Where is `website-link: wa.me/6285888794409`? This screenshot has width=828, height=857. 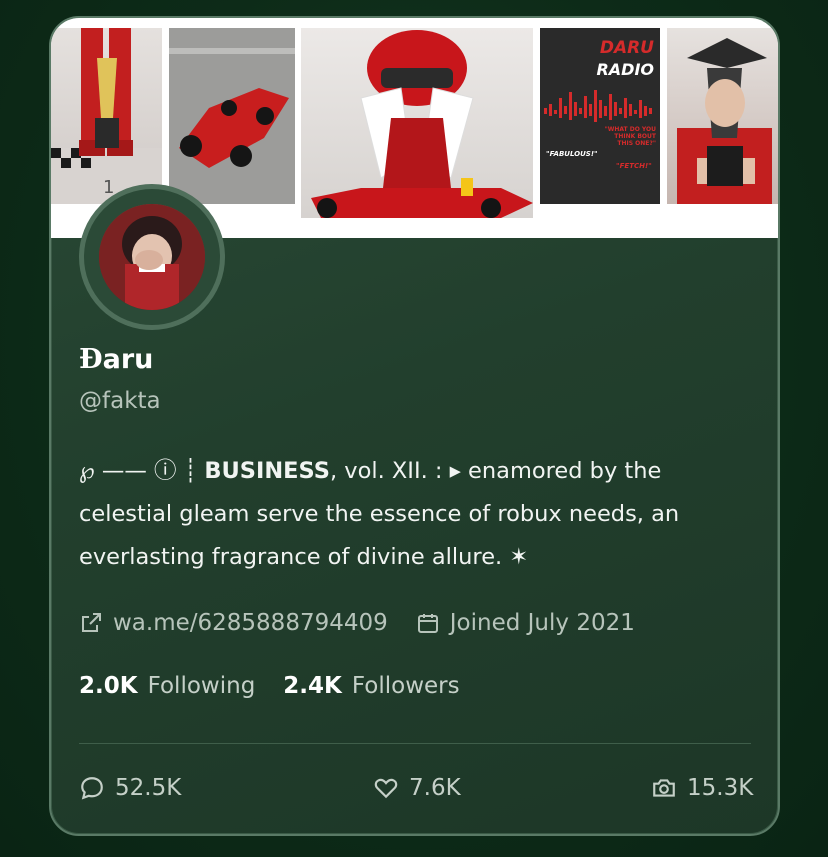
website-link: wa.me/6285888794409 is located at coordinates (233, 623).